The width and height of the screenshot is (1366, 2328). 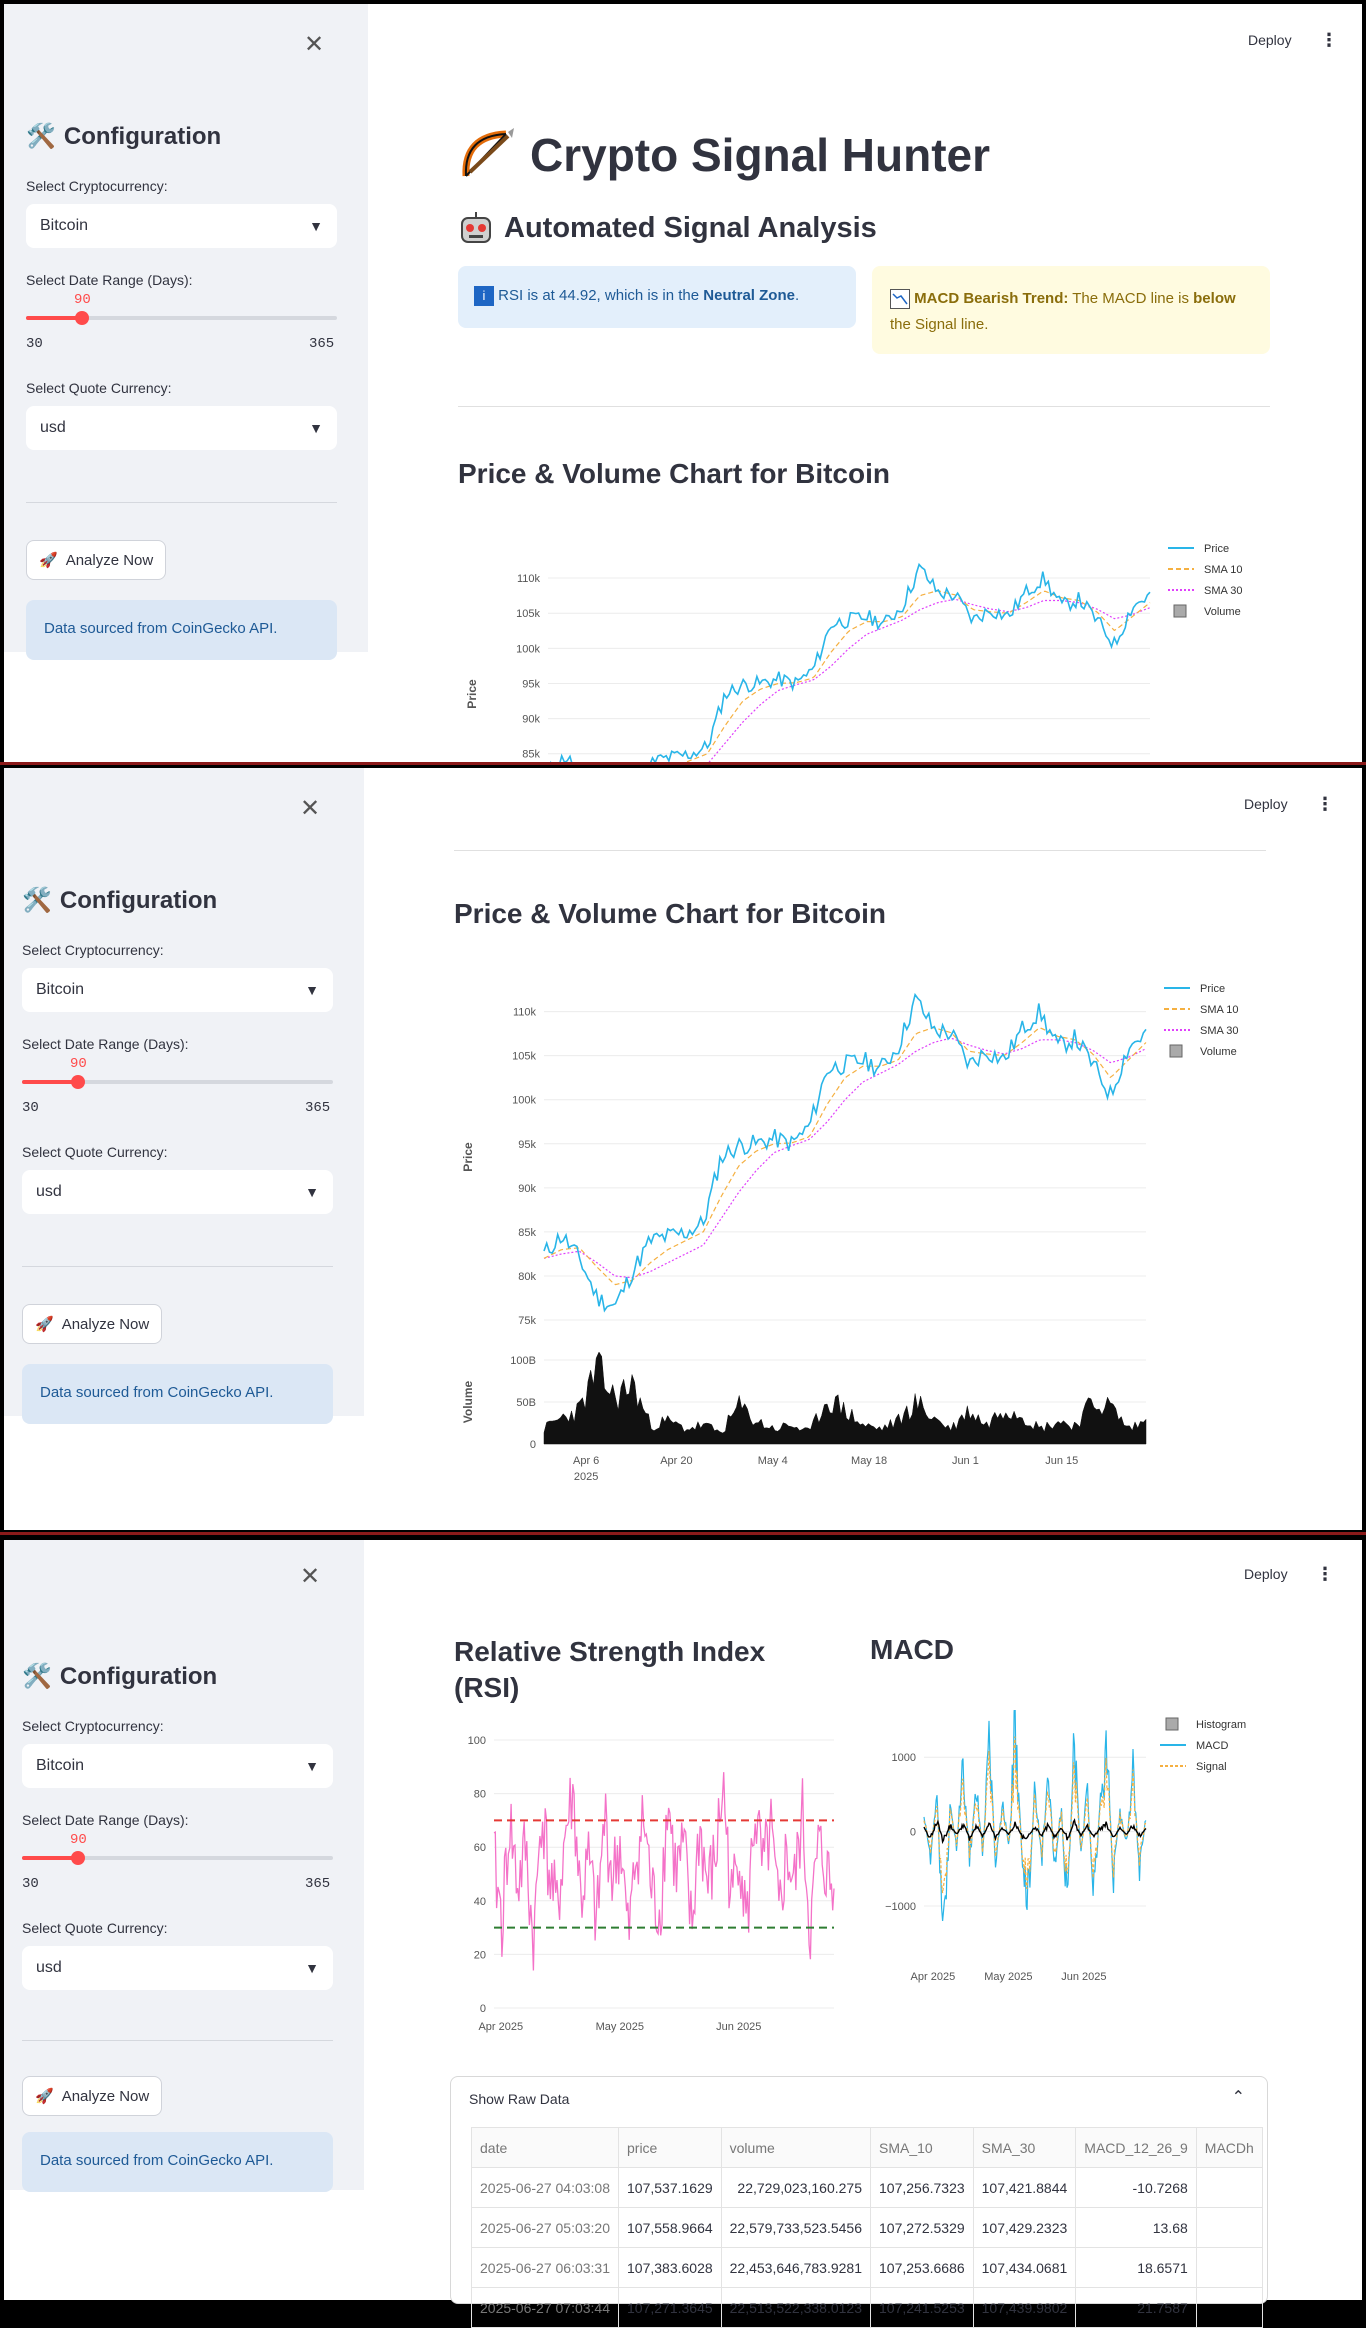 What do you see at coordinates (1229, 2147) in the screenshot?
I see `table-header: MACDh` at bounding box center [1229, 2147].